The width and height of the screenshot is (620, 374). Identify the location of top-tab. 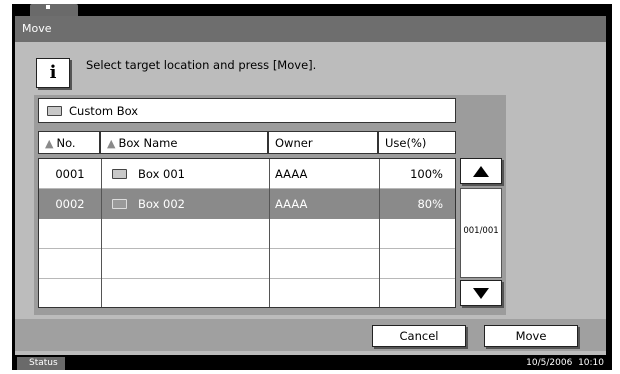
(54, 10).